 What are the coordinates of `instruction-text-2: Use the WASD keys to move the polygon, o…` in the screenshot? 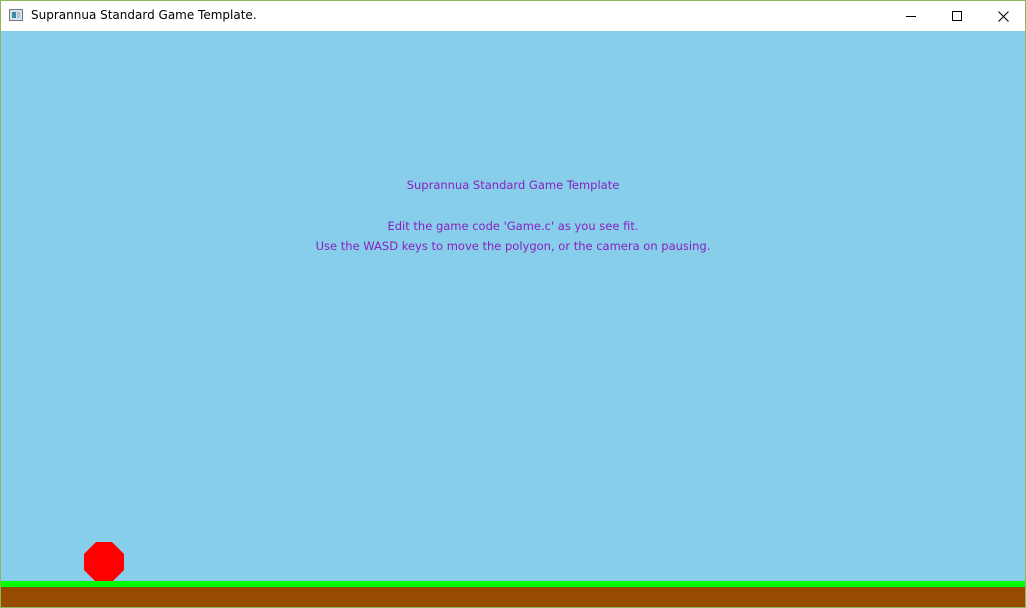 It's located at (513, 246).